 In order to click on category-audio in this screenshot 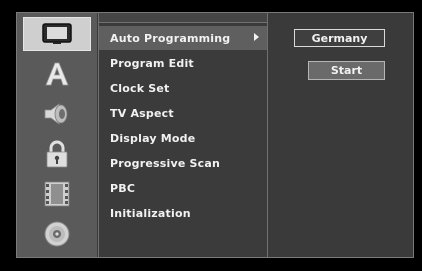, I will do `click(57, 114)`.